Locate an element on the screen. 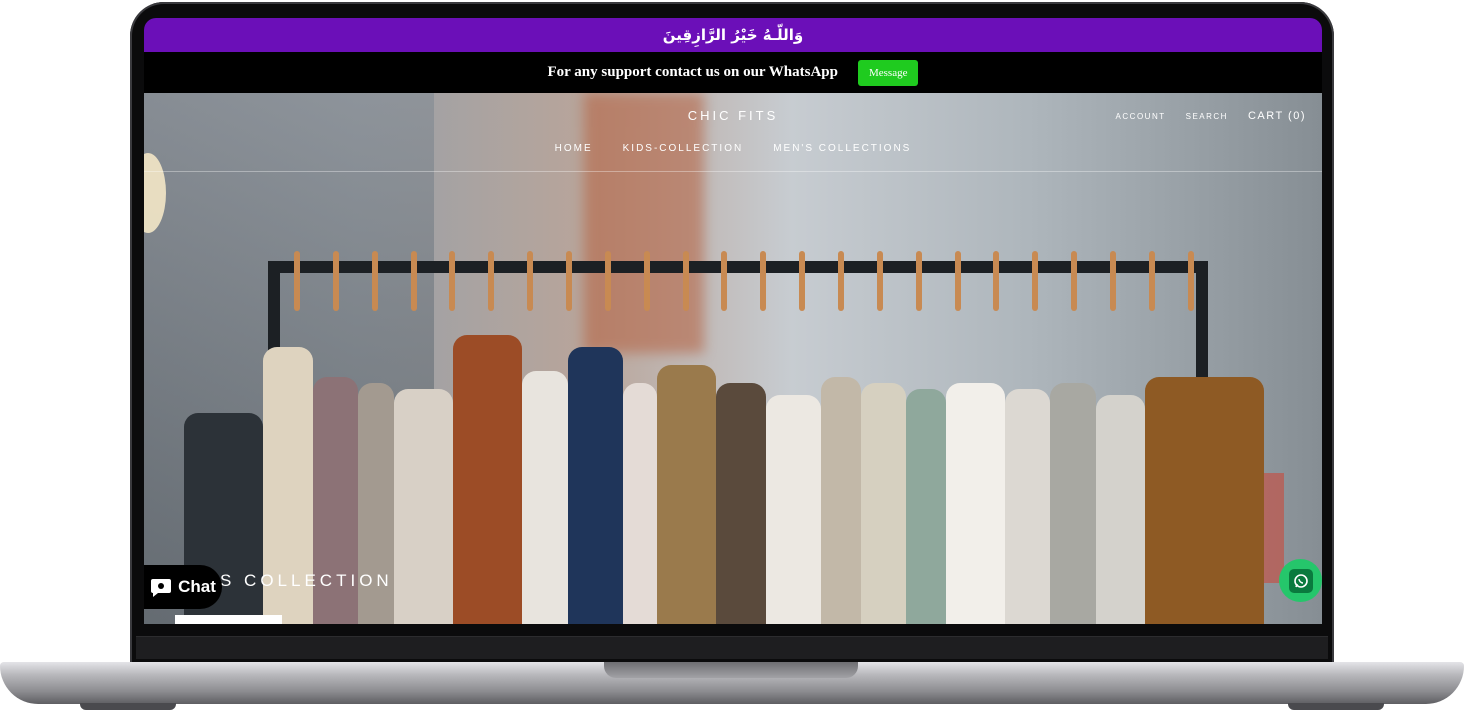 The width and height of the screenshot is (1464, 711). header-utilities: ACCOUNT SEARCH CART (0) is located at coordinates (1211, 116).